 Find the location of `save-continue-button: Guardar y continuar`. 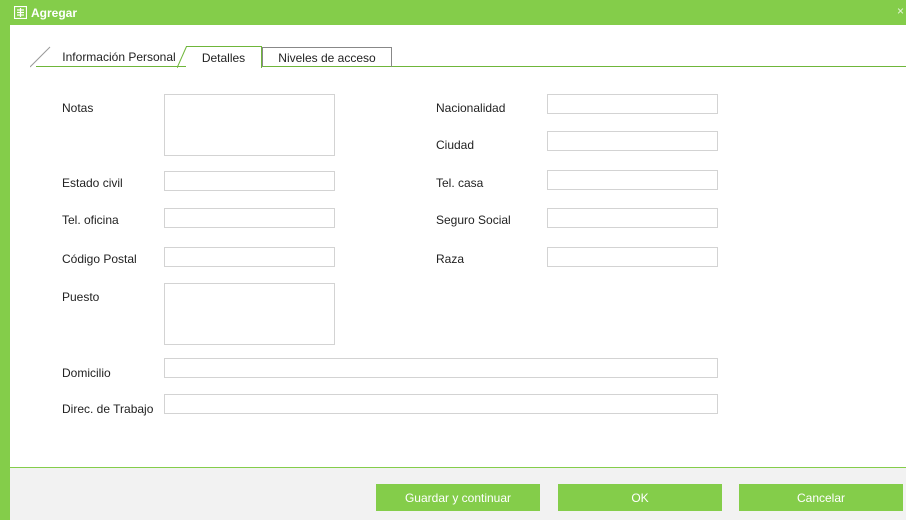

save-continue-button: Guardar y continuar is located at coordinates (458, 497).